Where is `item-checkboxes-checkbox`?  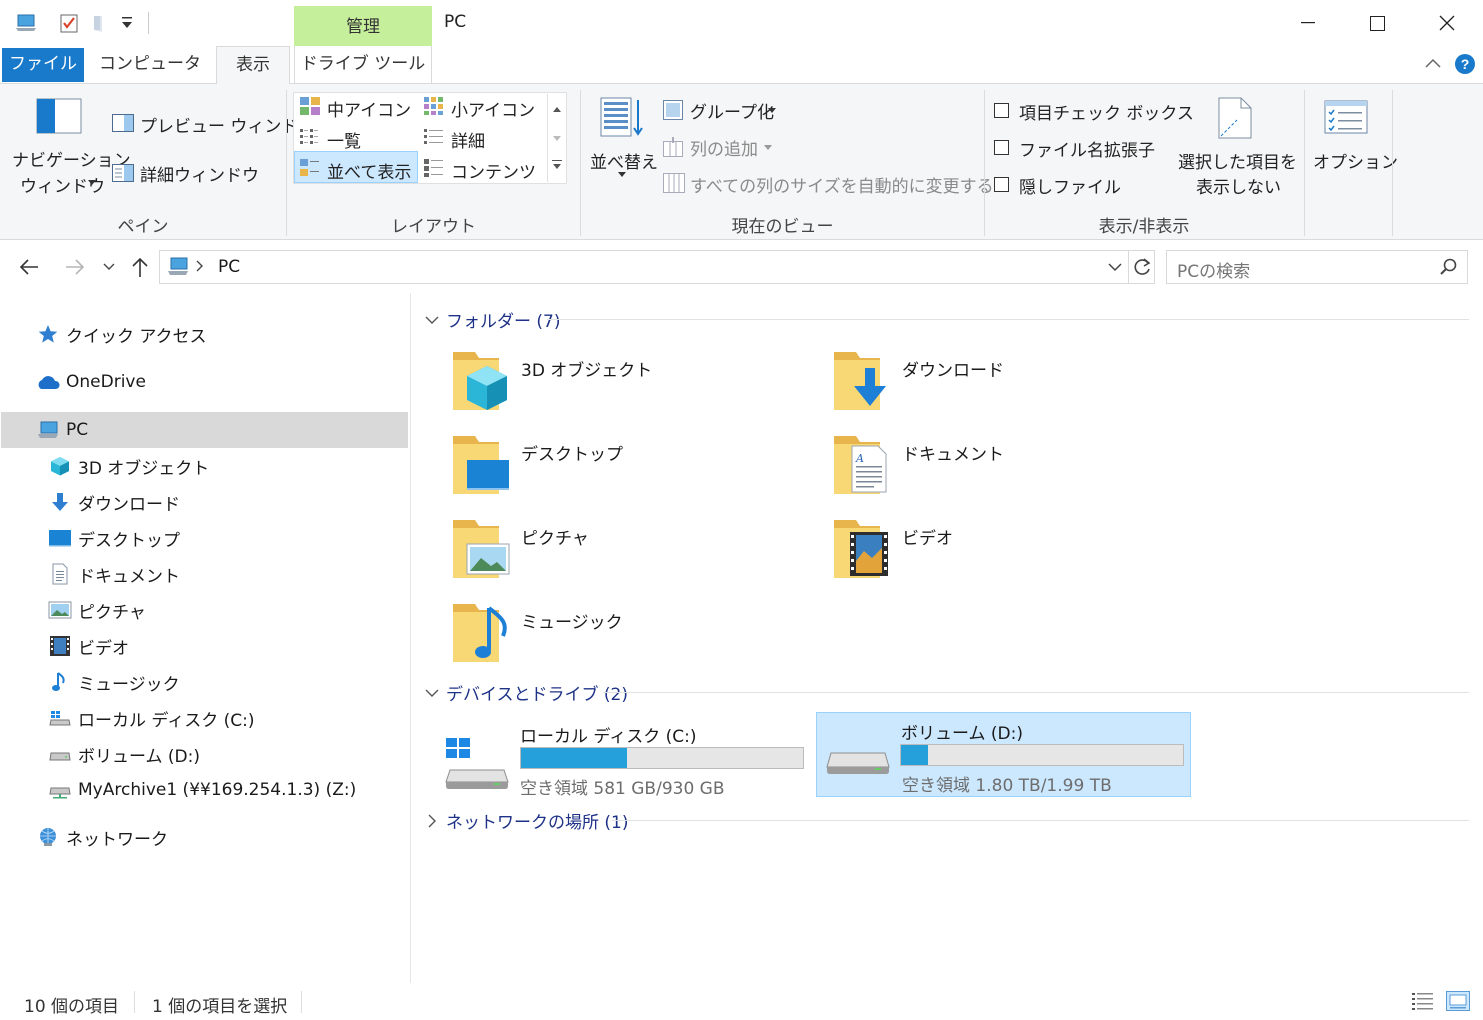
item-checkboxes-checkbox is located at coordinates (1001, 110).